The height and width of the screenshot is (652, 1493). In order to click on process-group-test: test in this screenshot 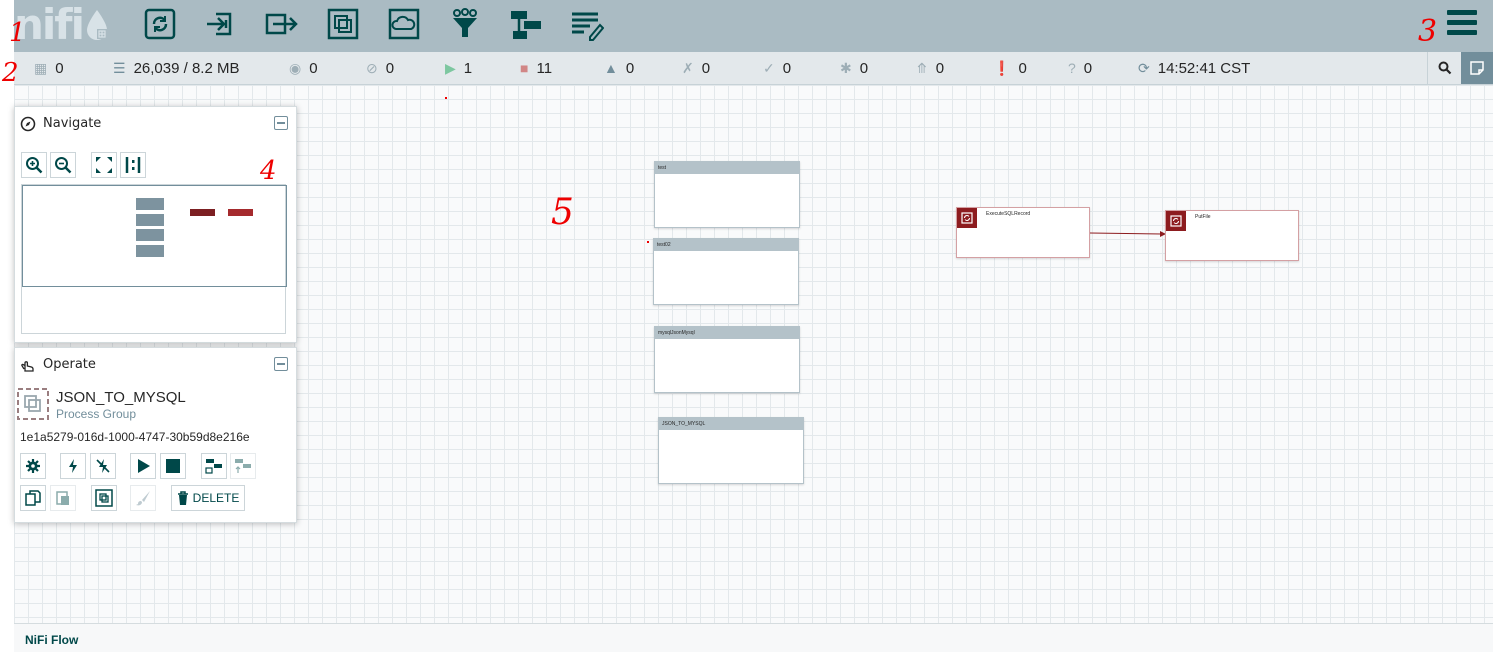, I will do `click(727, 194)`.